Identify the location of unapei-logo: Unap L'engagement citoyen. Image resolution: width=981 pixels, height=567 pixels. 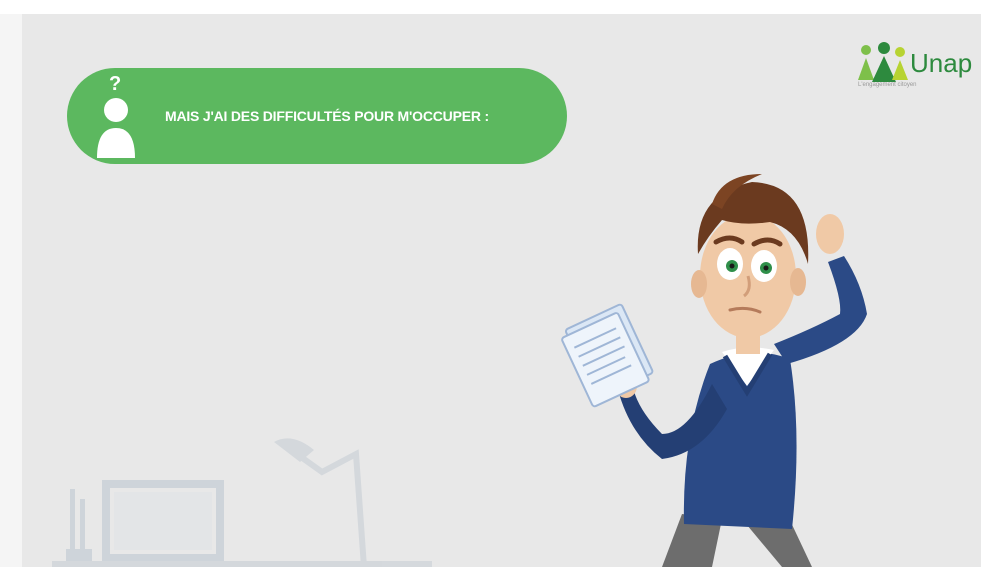
(917, 68).